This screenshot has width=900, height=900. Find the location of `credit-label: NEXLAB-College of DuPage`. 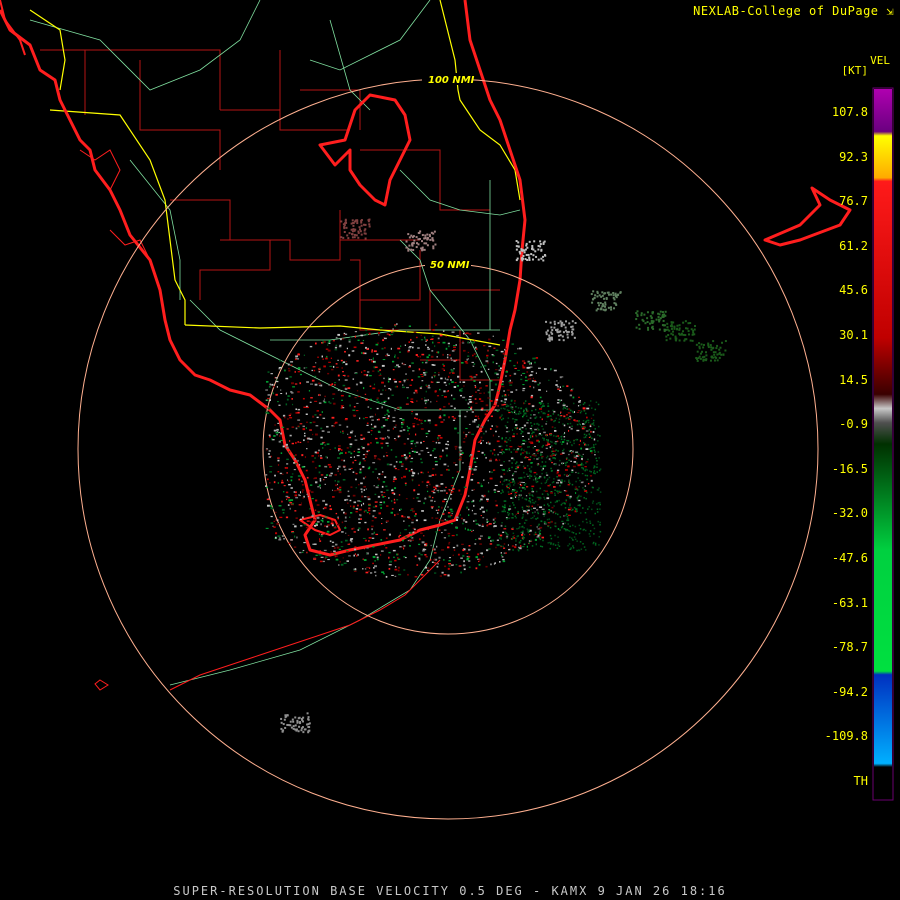

credit-label: NEXLAB-College of DuPage is located at coordinates (786, 11).